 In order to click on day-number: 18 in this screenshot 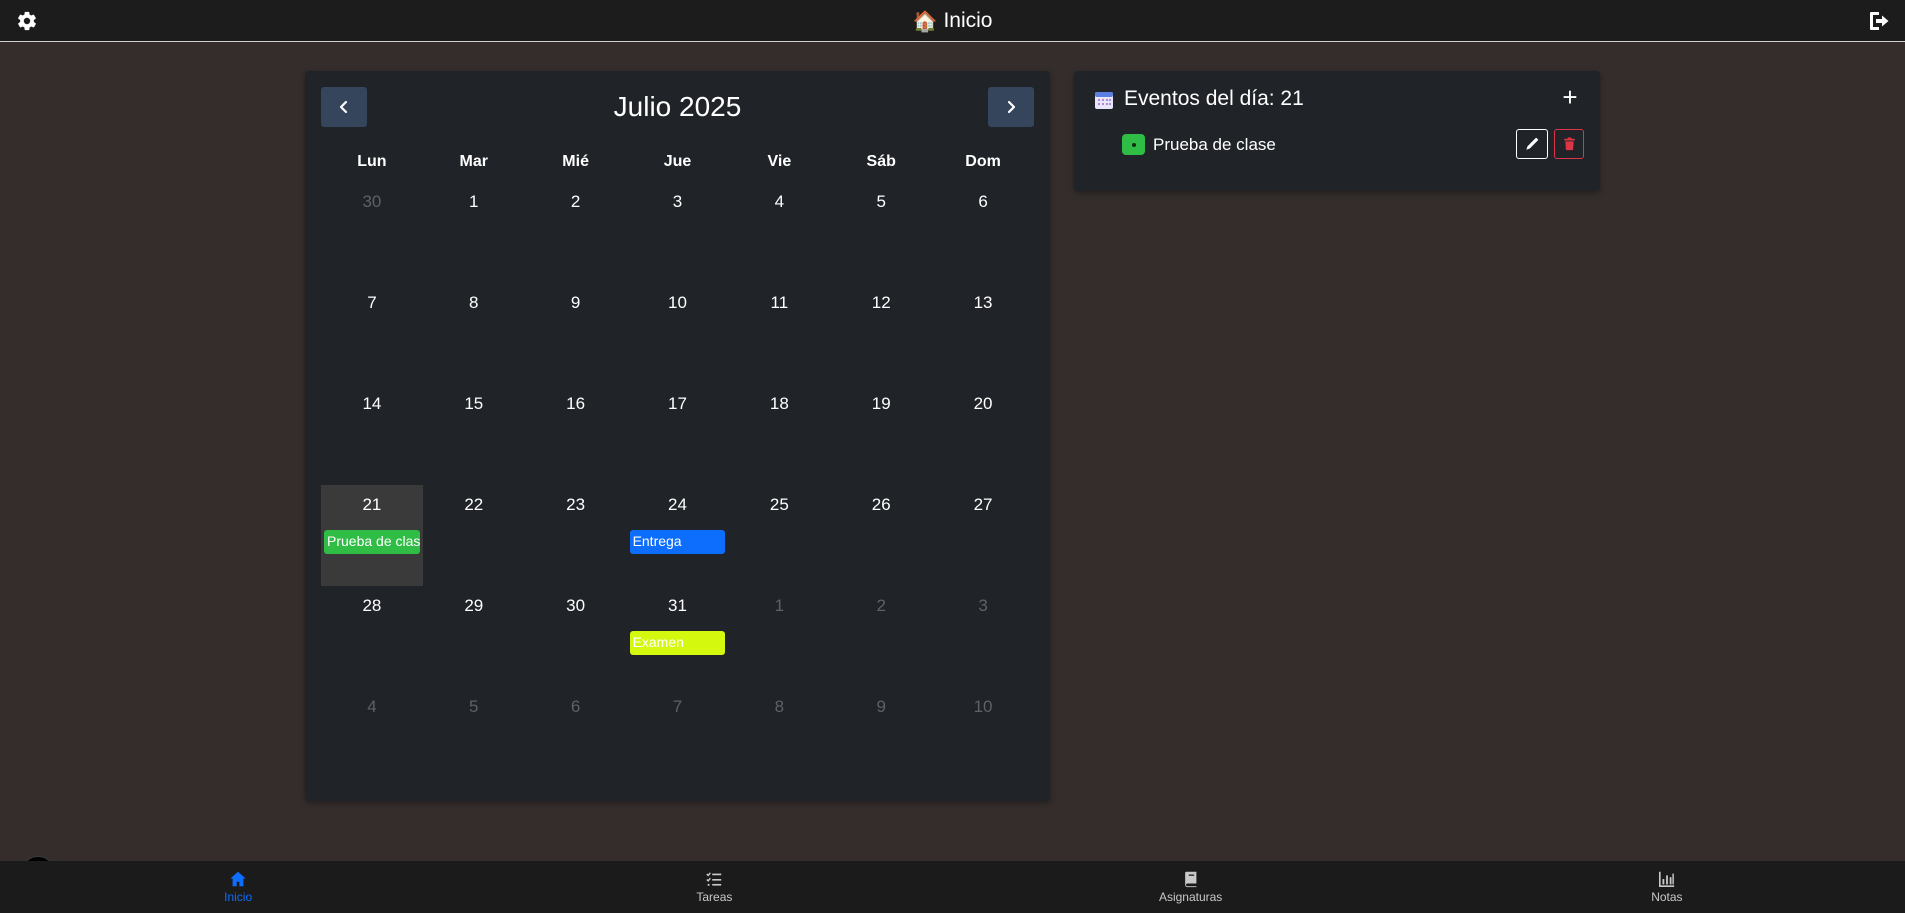, I will do `click(779, 403)`.